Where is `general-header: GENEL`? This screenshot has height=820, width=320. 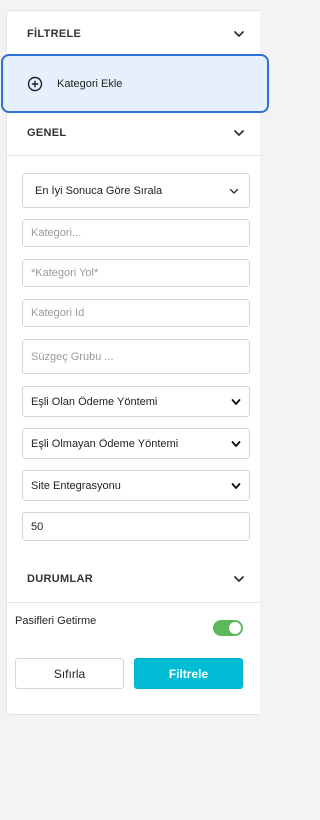
general-header: GENEL is located at coordinates (134, 133).